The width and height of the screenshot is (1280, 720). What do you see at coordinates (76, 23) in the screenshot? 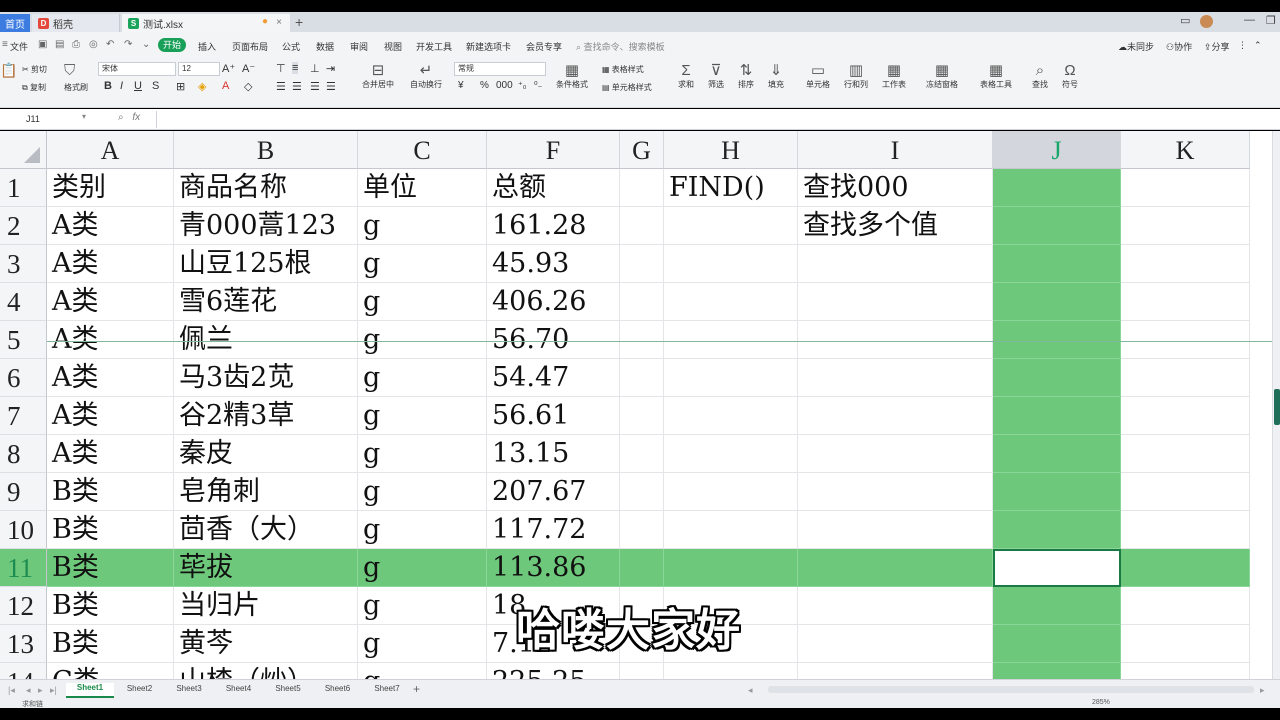
I see `tab-docer: D 稻壳` at bounding box center [76, 23].